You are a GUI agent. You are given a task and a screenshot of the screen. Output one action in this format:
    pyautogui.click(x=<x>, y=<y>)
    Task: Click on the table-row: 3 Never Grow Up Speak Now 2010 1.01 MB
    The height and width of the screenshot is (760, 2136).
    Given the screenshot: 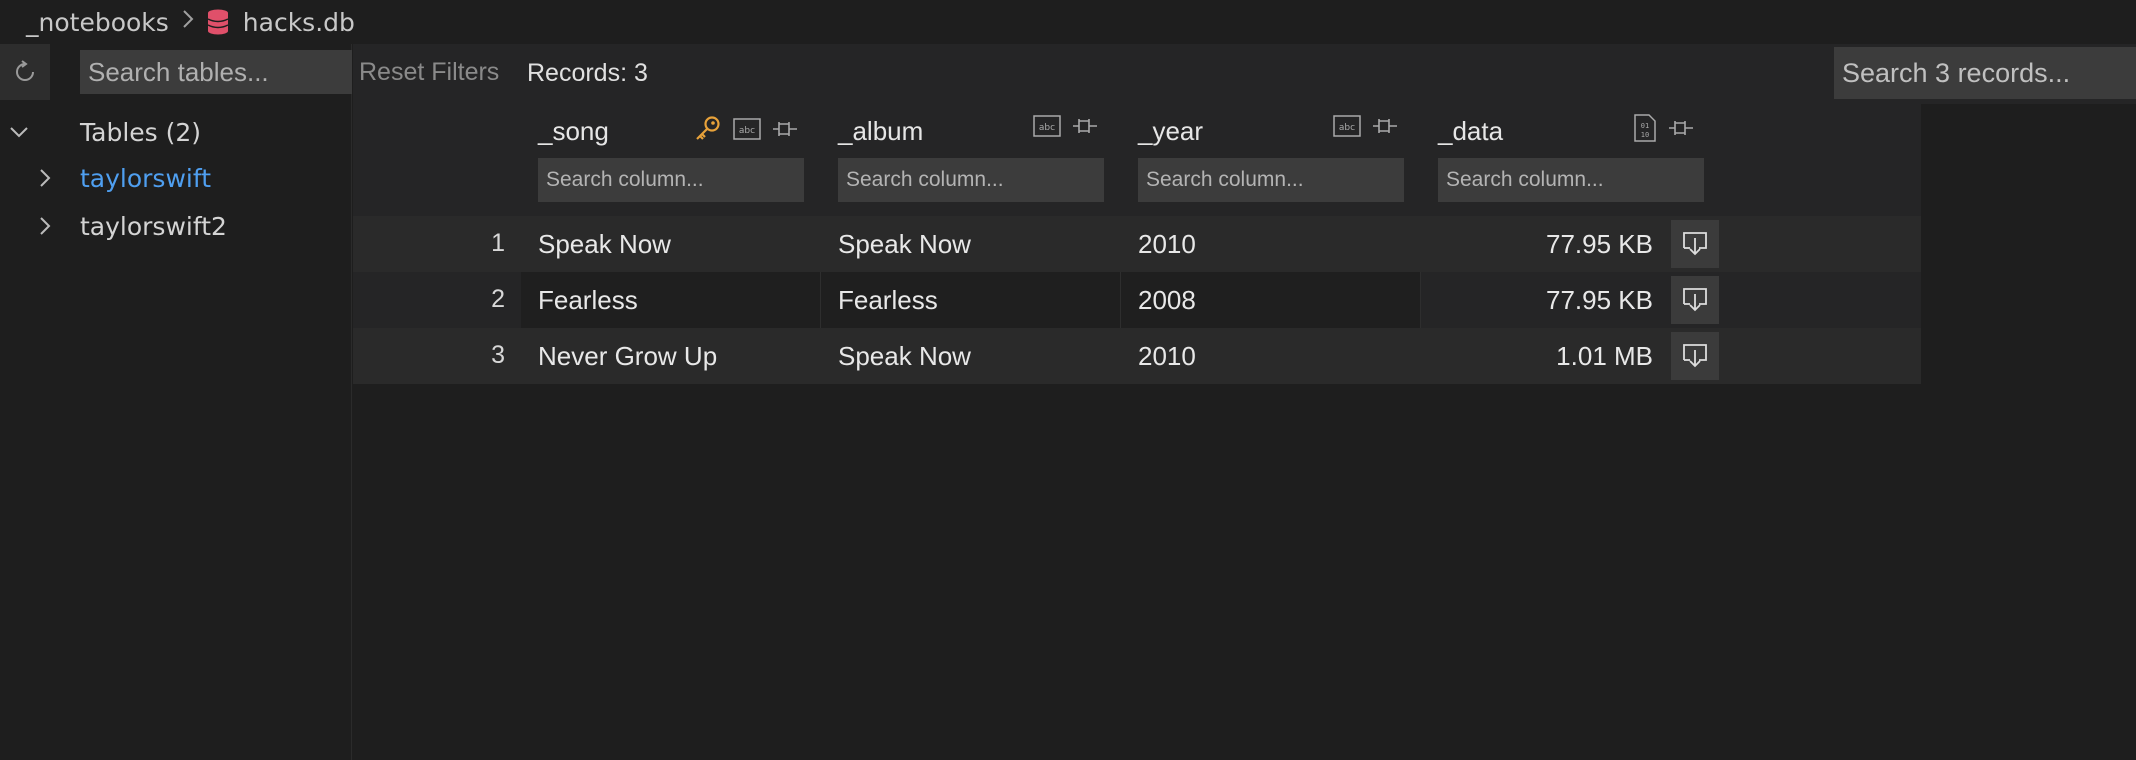 What is the action you would take?
    pyautogui.click(x=1137, y=356)
    